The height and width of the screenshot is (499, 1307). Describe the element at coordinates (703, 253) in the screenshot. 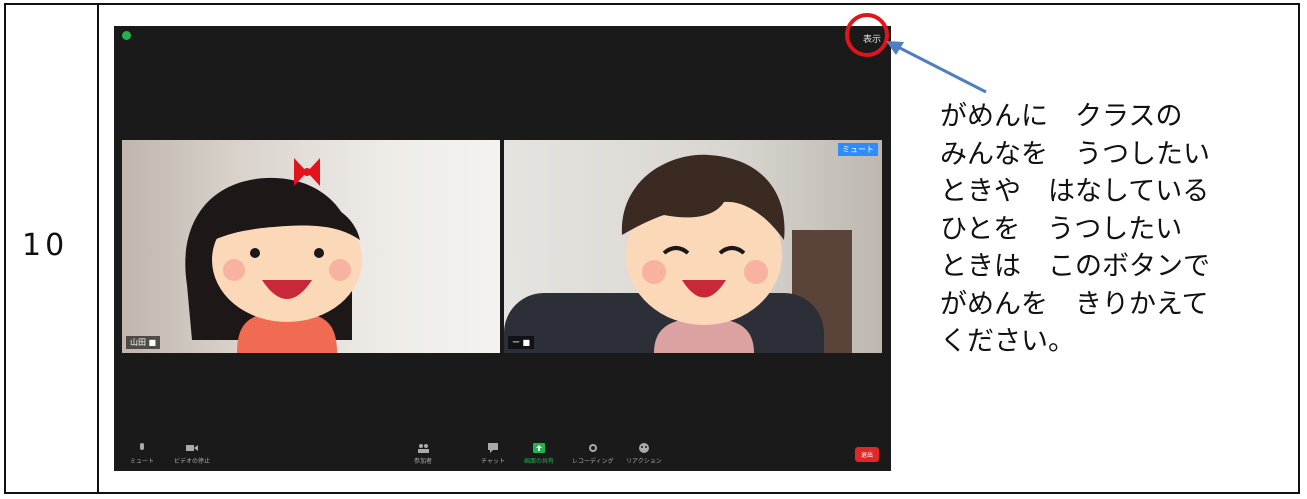

I see `boy-illustration` at that location.